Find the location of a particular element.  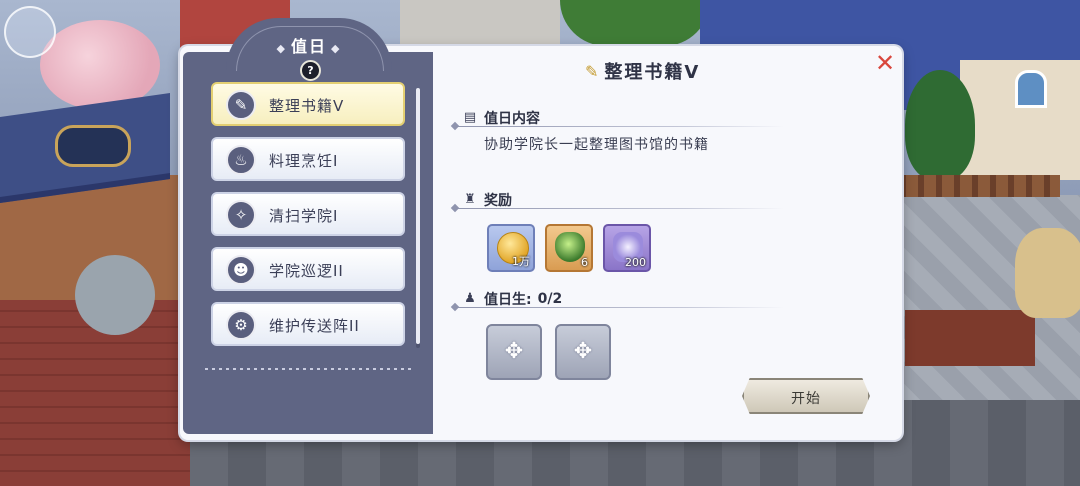

broom-icon: ✧ is located at coordinates (241, 215).